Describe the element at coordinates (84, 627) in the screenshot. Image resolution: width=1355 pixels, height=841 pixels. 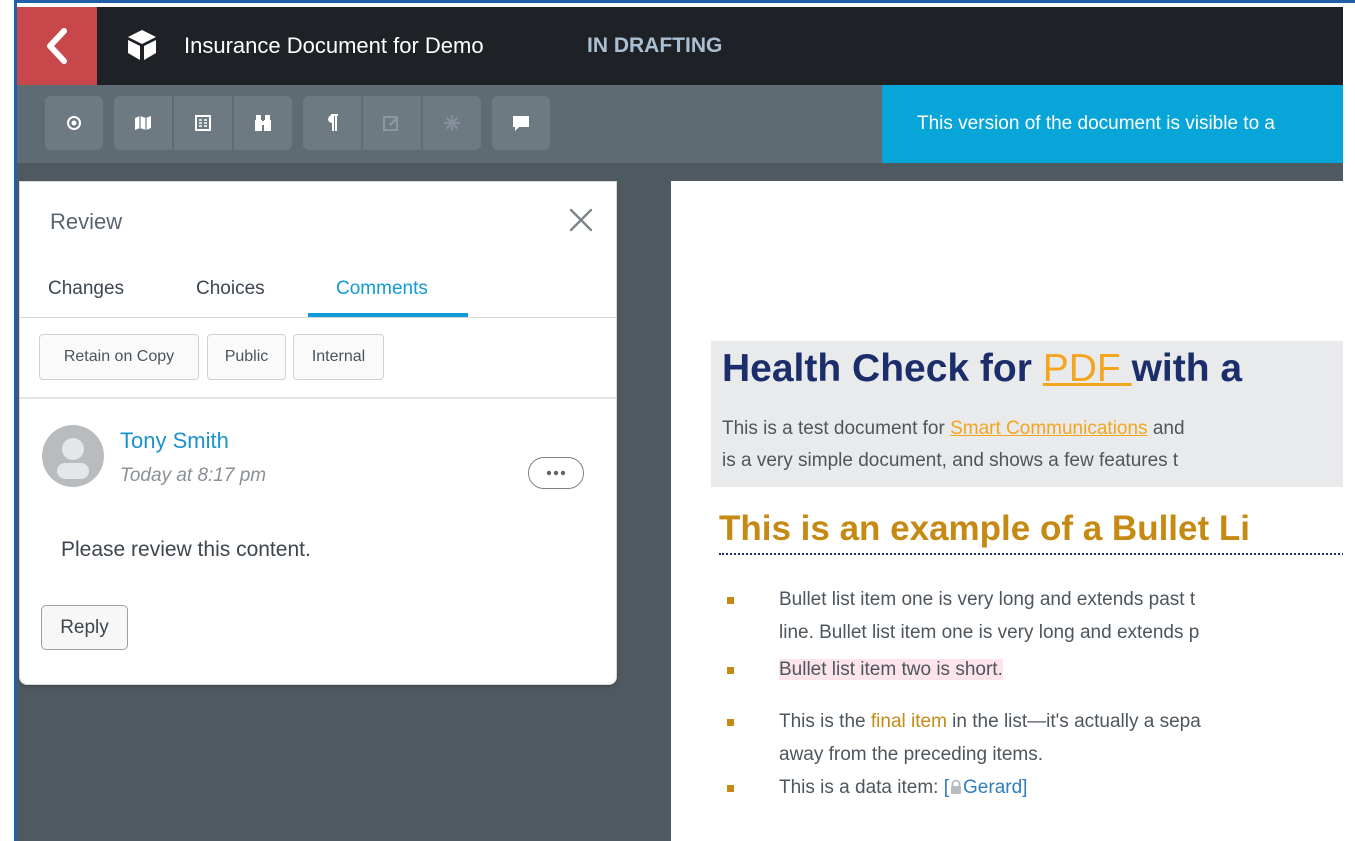
I see `reply-button: Reply` at that location.